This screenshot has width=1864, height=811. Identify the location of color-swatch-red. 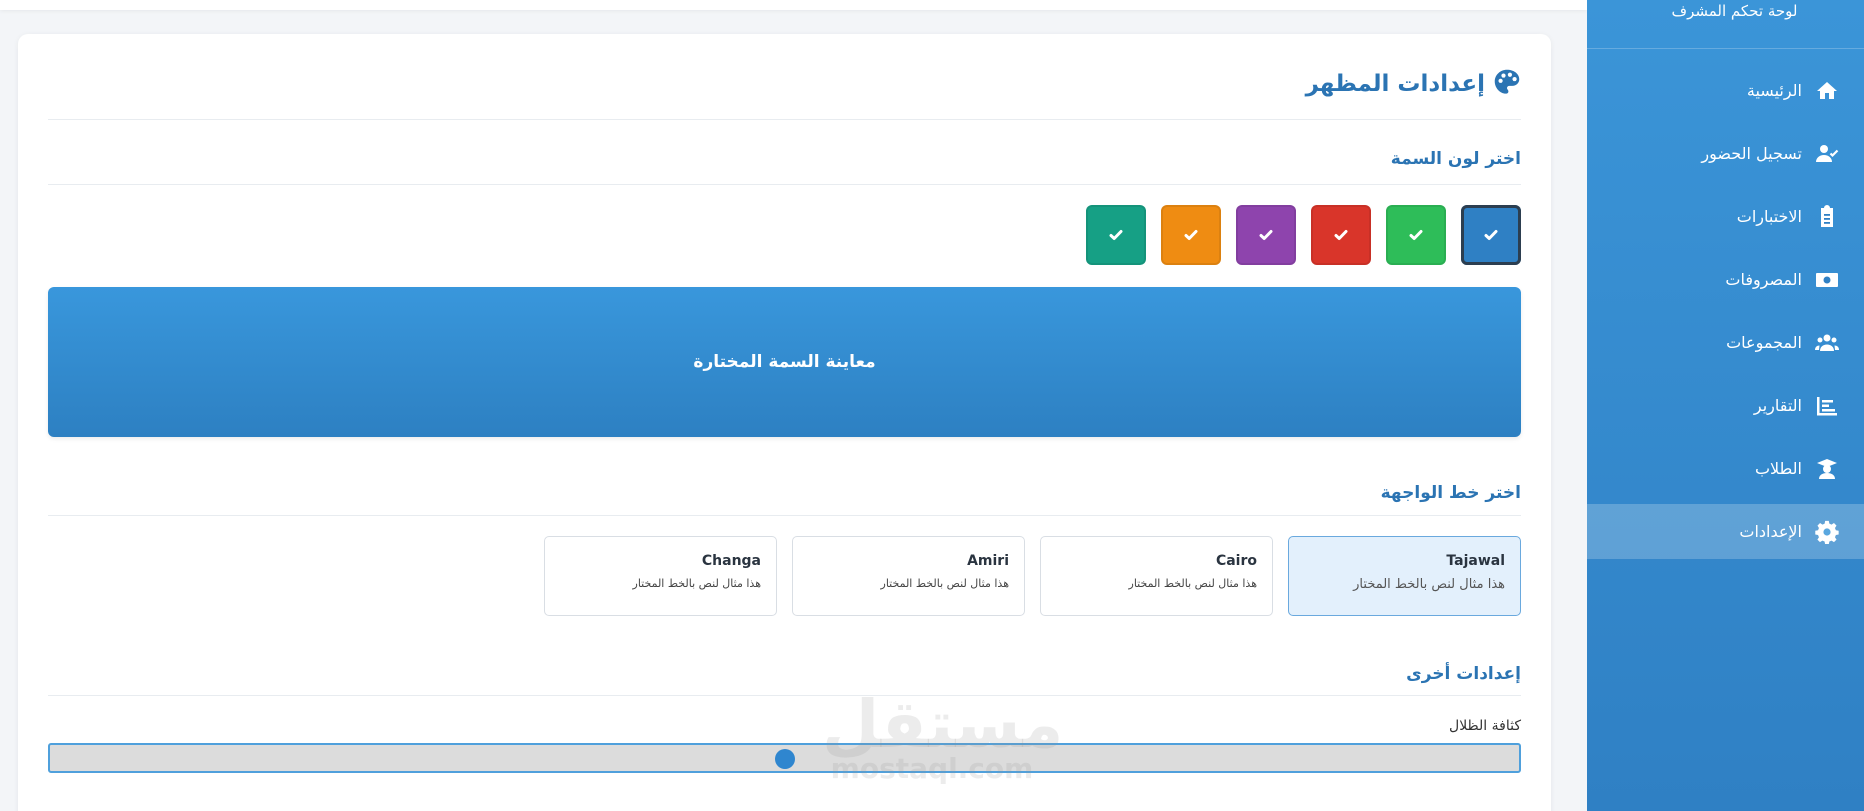
(1341, 235).